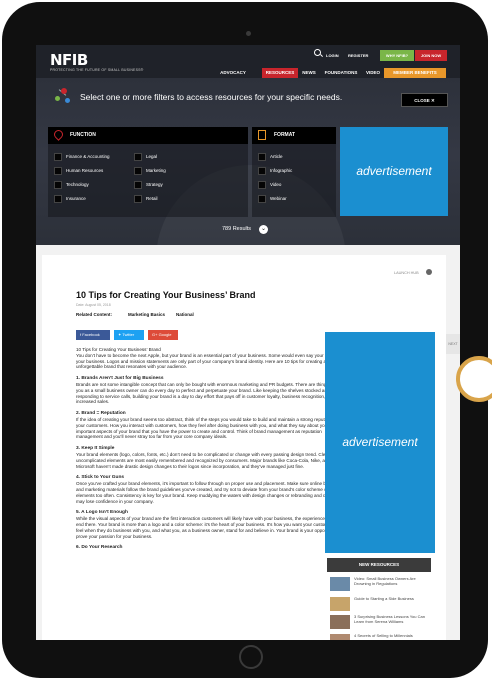  Describe the element at coordinates (415, 73) in the screenshot. I see `nav-member-benefits: MEMBER BENEFITS` at that location.